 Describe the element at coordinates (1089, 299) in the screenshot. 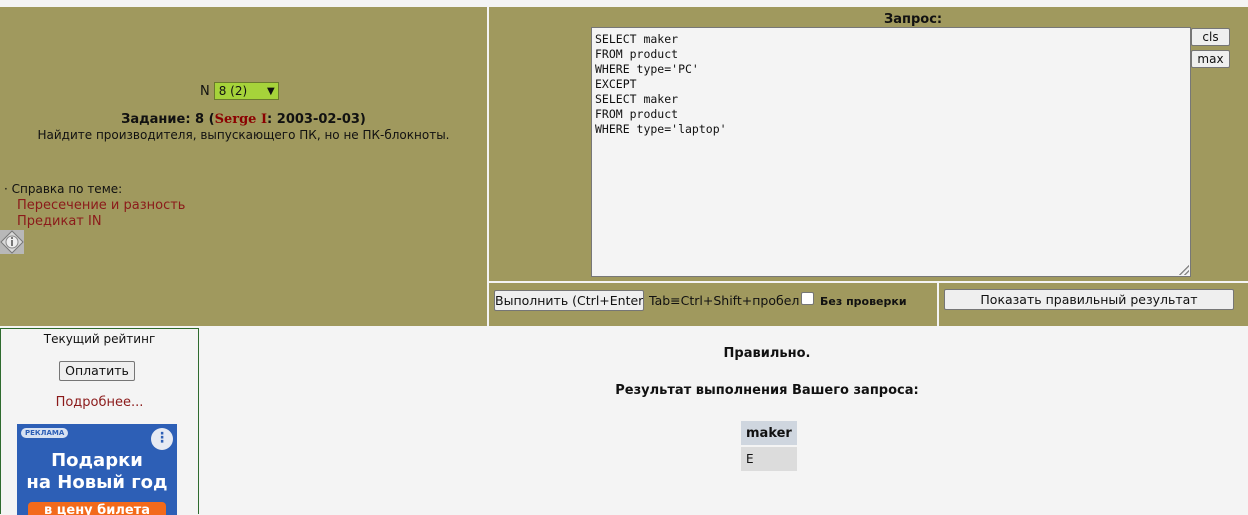

I see `show-correct-result-button: Показать правильный результат` at that location.